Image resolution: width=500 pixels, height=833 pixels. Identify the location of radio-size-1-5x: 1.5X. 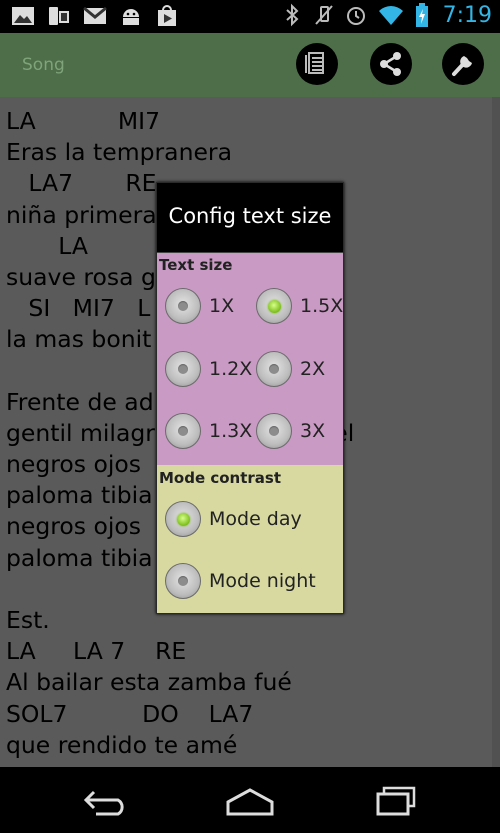
(299, 306).